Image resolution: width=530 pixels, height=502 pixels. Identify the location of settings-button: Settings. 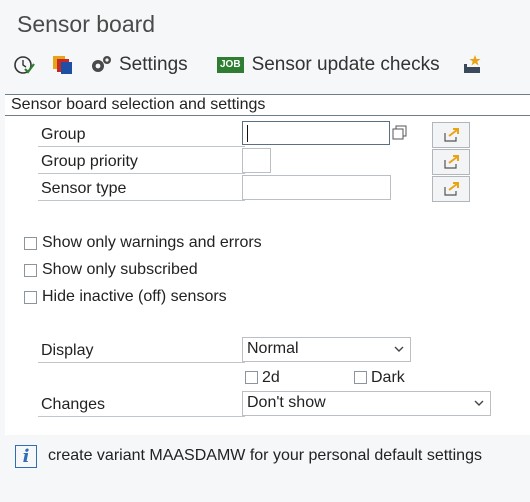
(138, 65).